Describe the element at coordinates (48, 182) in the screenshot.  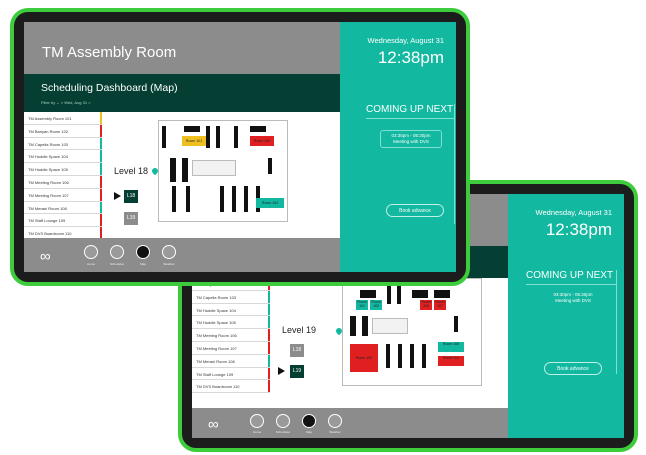
I see `room-list-label: TM Meeting Room 106` at that location.